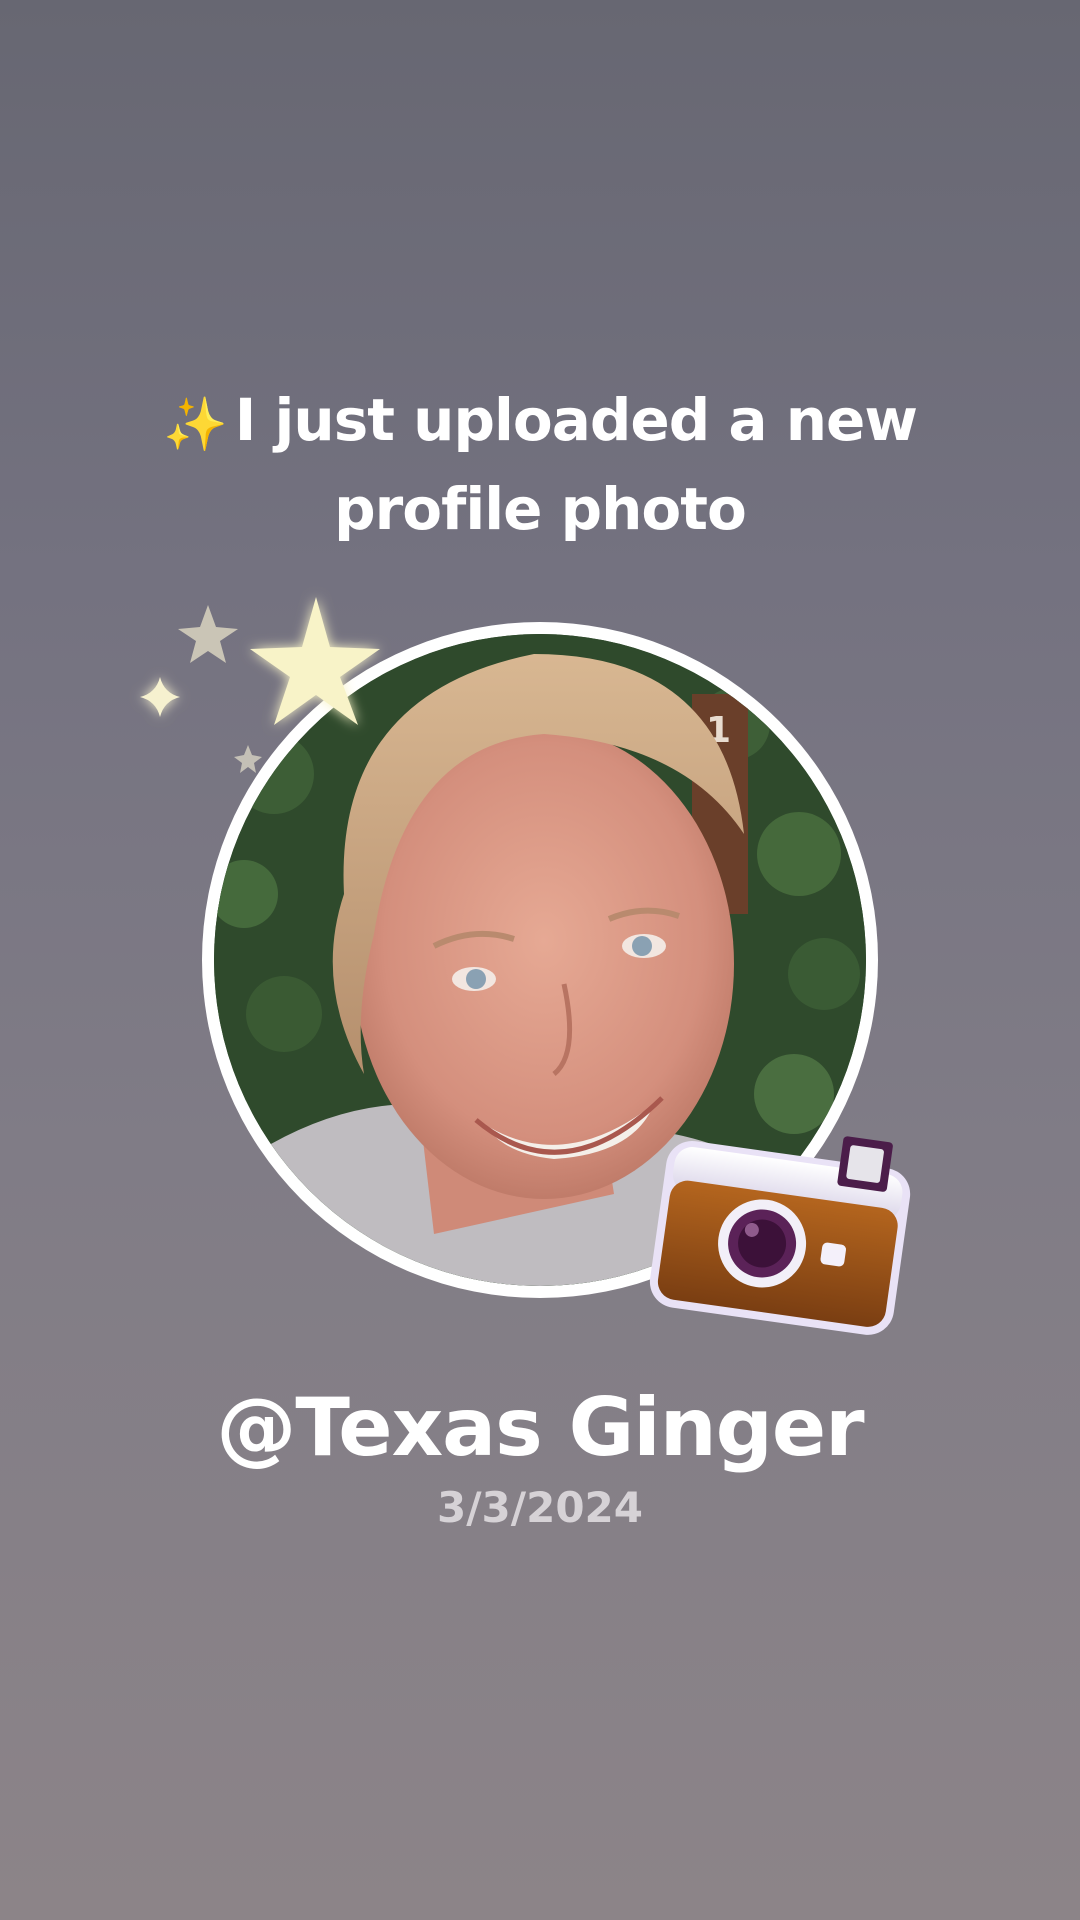  I want to click on headline: ✨ I just uploaded a new profile photo, so click(540, 464).